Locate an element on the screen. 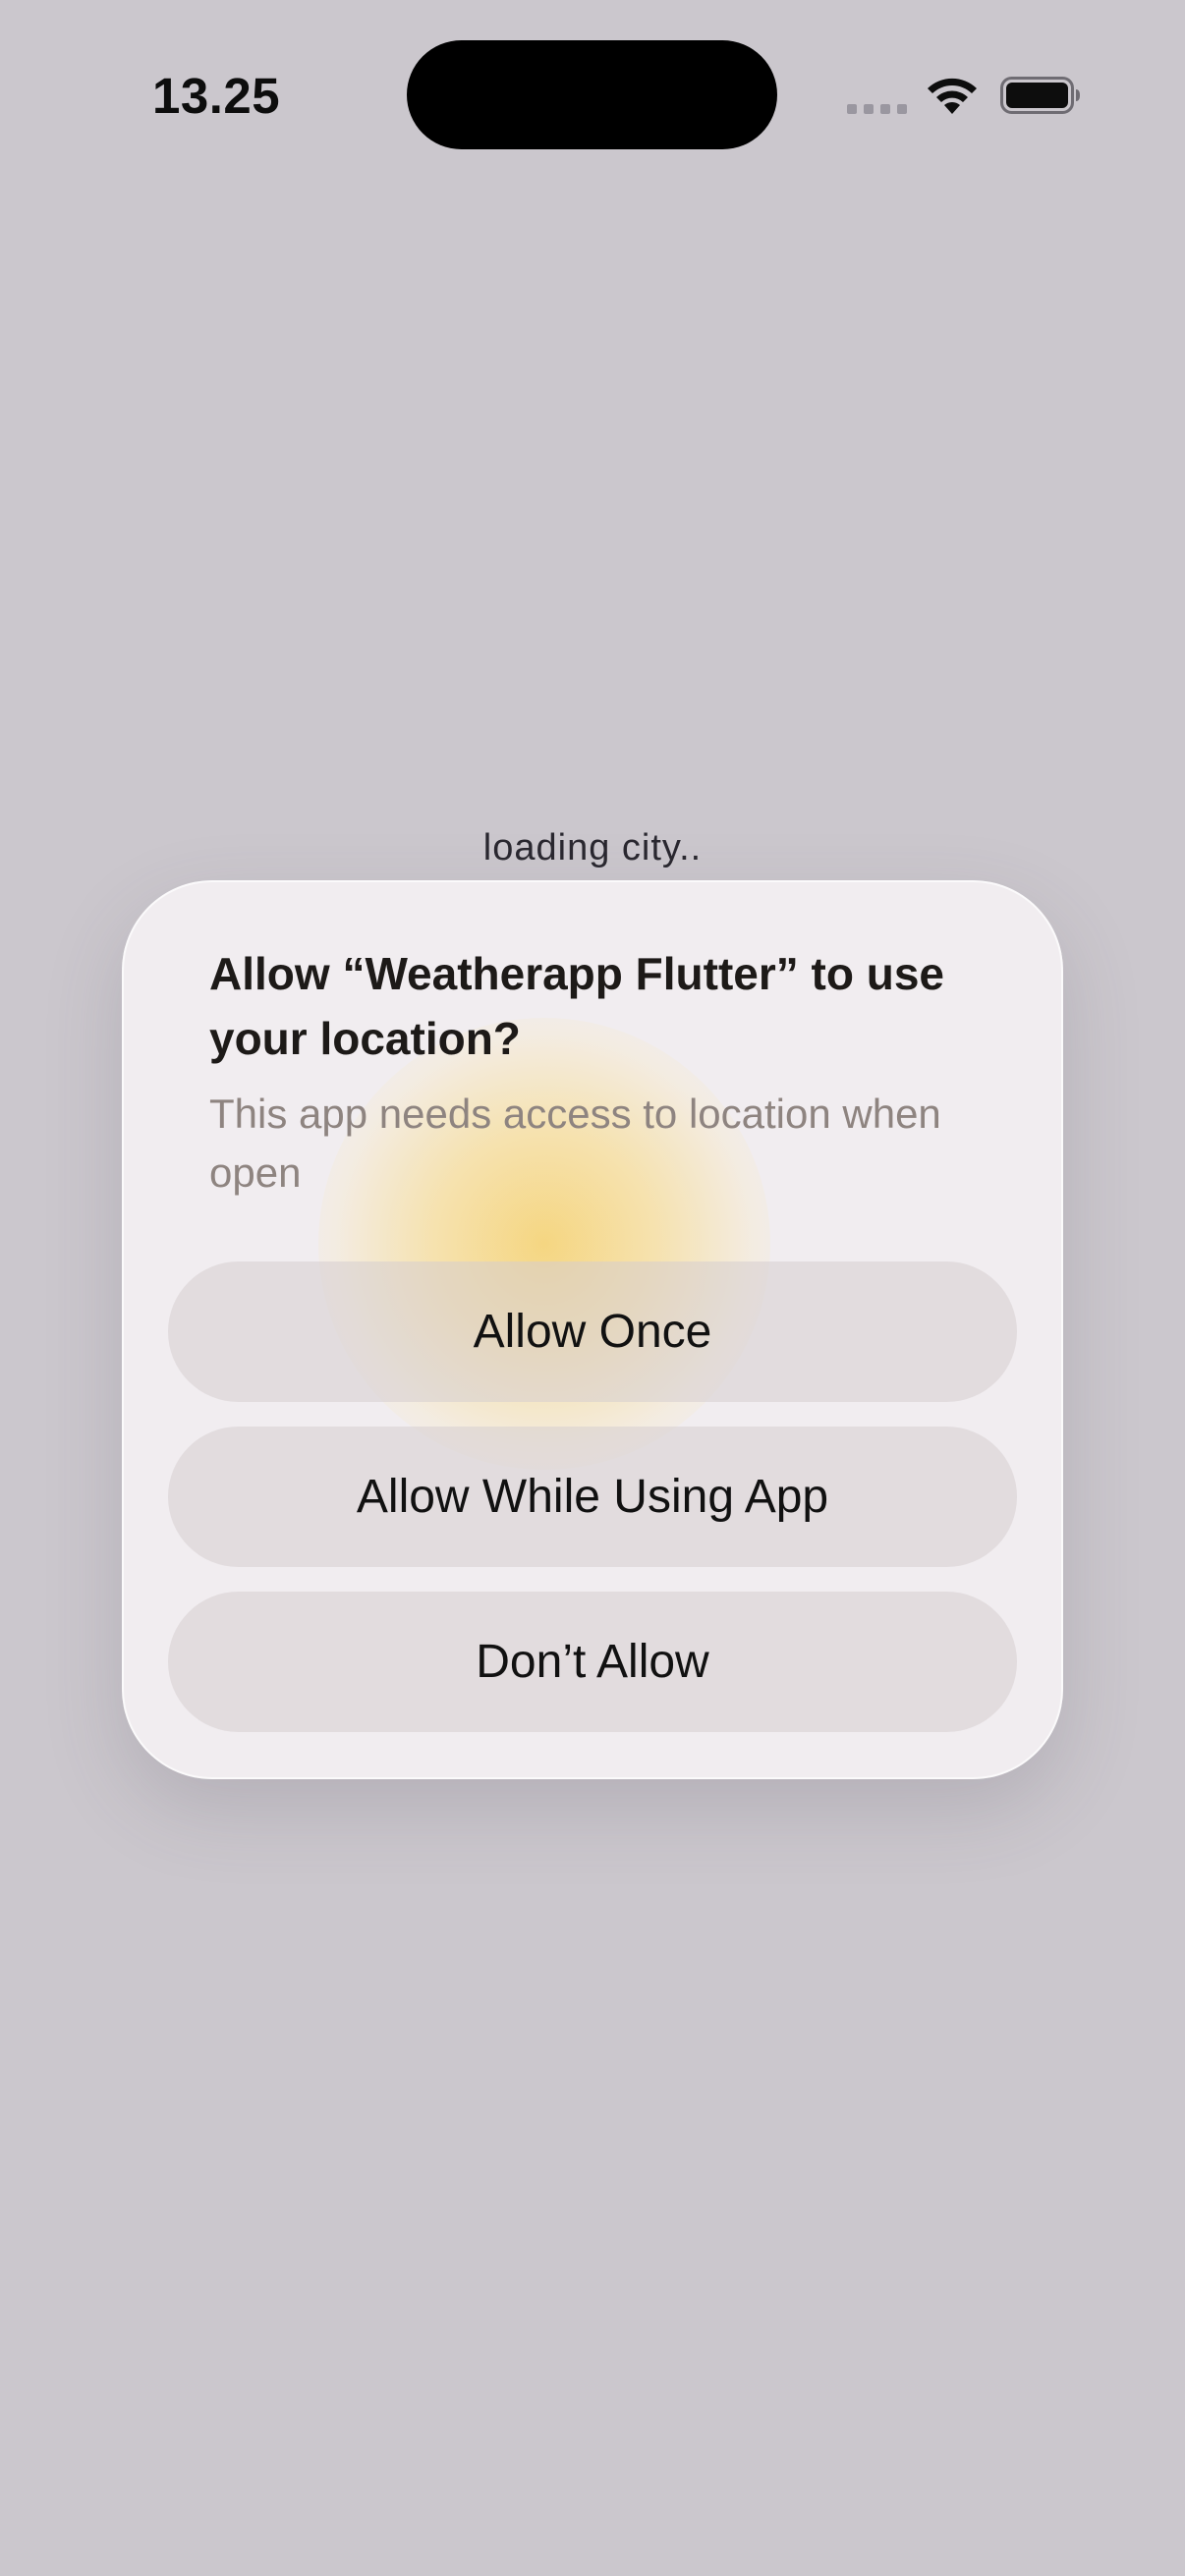 The image size is (1185, 2576). allow-once-button: Allow Once is located at coordinates (592, 1331).